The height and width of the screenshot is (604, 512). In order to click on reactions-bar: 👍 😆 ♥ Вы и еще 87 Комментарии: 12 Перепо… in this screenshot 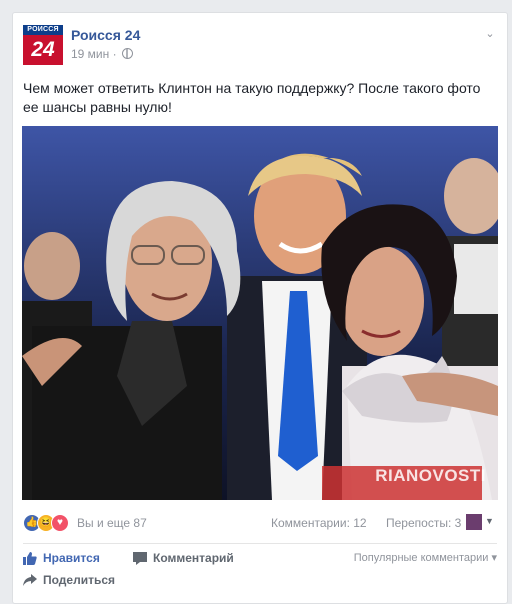, I will do `click(260, 523)`.